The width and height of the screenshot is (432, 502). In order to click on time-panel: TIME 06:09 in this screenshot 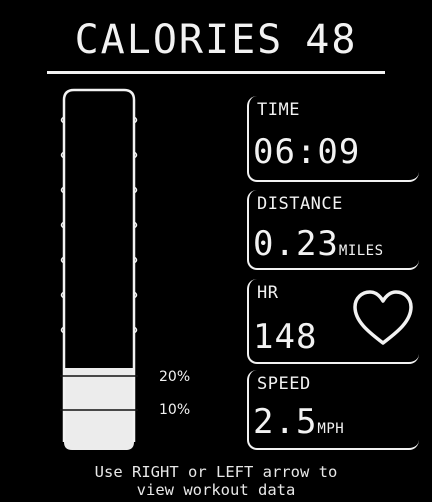, I will do `click(333, 139)`.